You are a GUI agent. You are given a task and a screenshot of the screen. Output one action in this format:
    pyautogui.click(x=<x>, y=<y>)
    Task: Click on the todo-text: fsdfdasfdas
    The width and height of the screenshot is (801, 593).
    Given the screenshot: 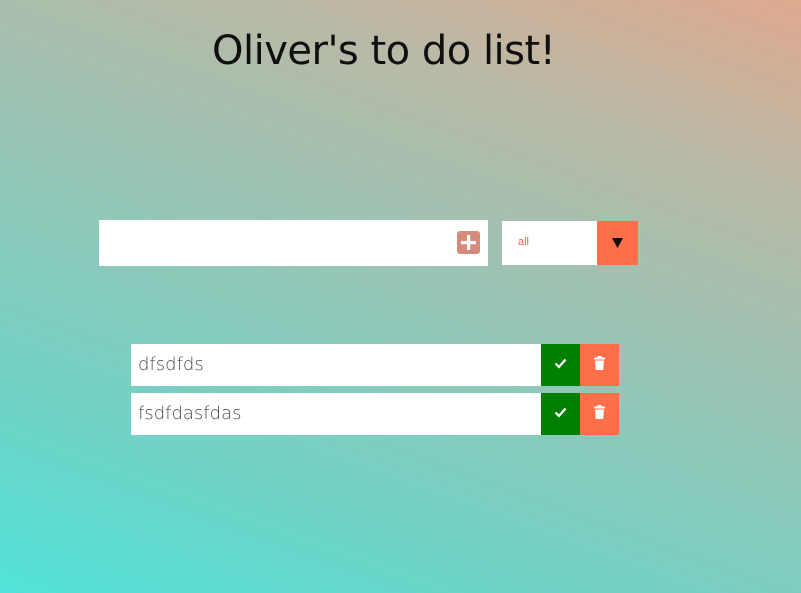 What is the action you would take?
    pyautogui.click(x=190, y=413)
    